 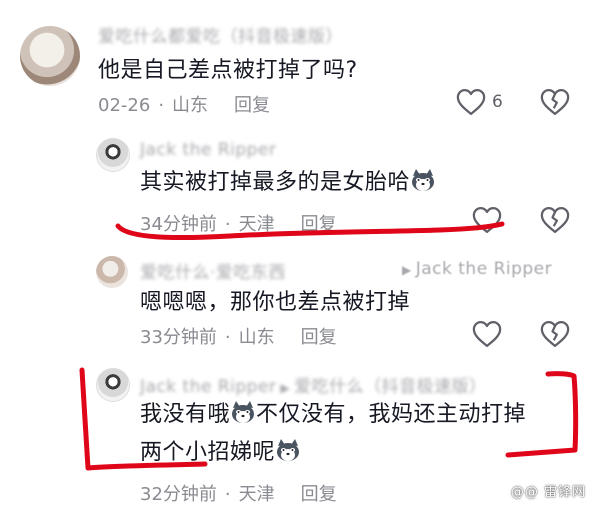 I want to click on comment-meta: 02-26 · 山东 回复, so click(x=184, y=104).